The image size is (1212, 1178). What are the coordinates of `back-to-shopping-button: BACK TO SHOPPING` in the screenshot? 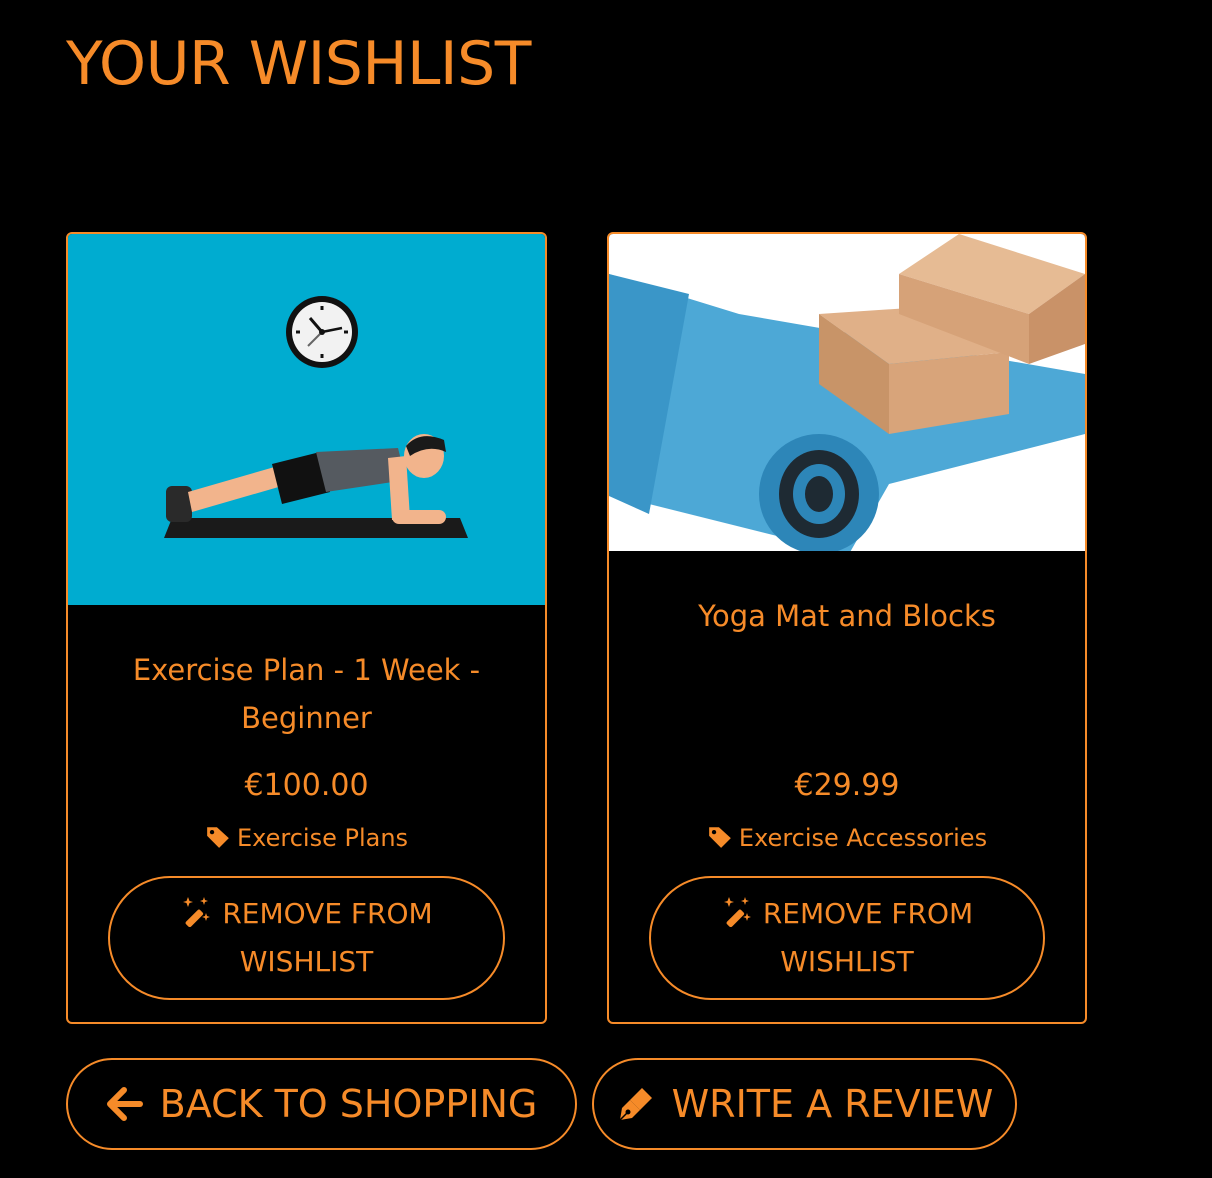 It's located at (321, 1104).